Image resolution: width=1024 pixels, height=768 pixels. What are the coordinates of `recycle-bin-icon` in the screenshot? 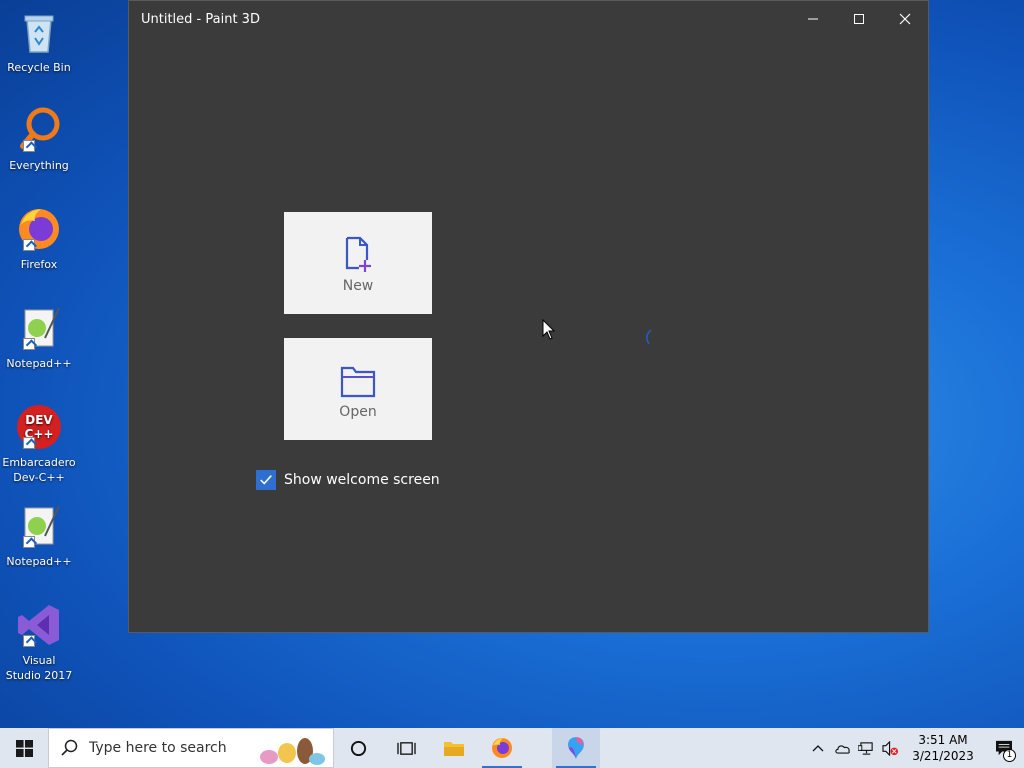 It's located at (39, 32).